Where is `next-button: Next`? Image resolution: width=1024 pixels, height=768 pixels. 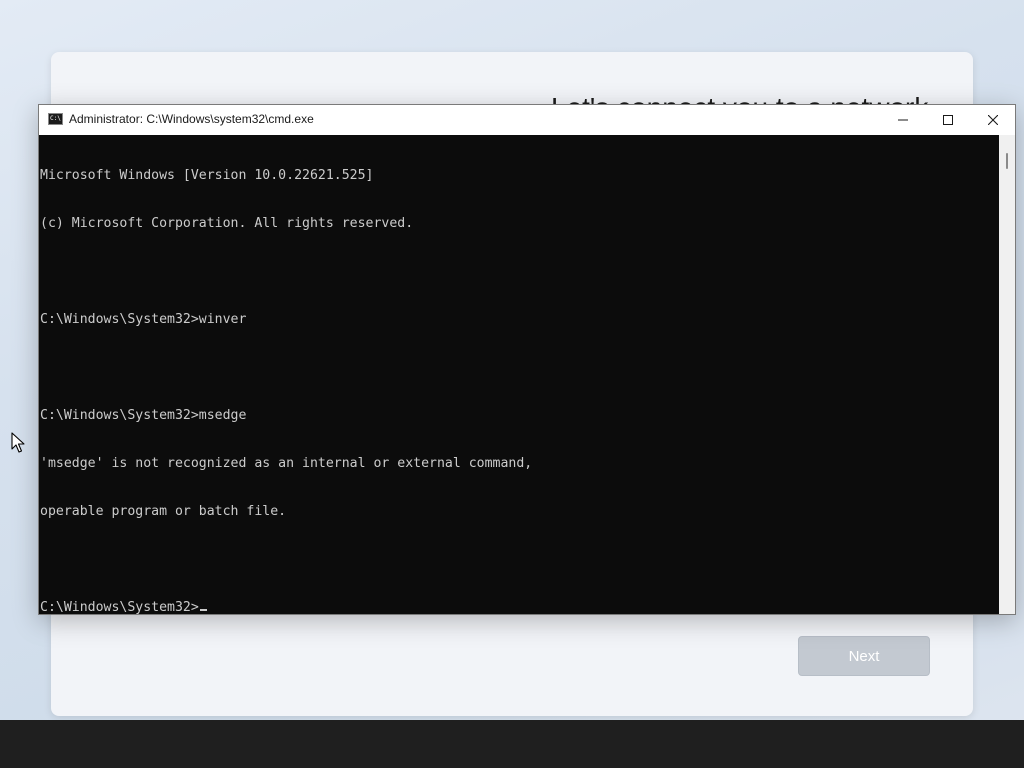
next-button: Next is located at coordinates (864, 656).